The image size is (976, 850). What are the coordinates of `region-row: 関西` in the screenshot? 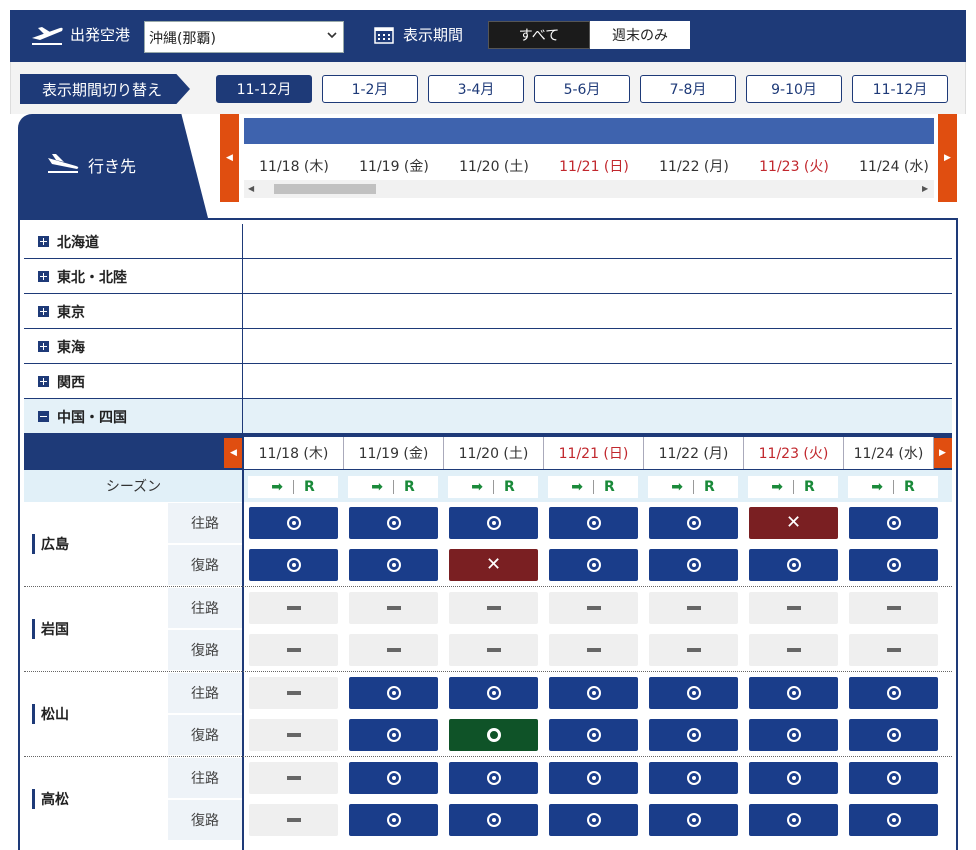 It's located at (488, 381).